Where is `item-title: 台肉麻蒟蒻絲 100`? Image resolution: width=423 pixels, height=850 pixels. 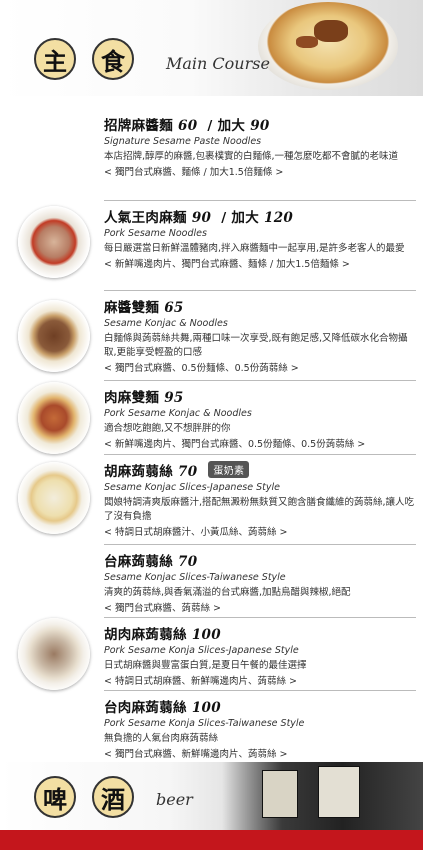
item-title: 台肉麻蒟蒻絲 100 is located at coordinates (260, 703).